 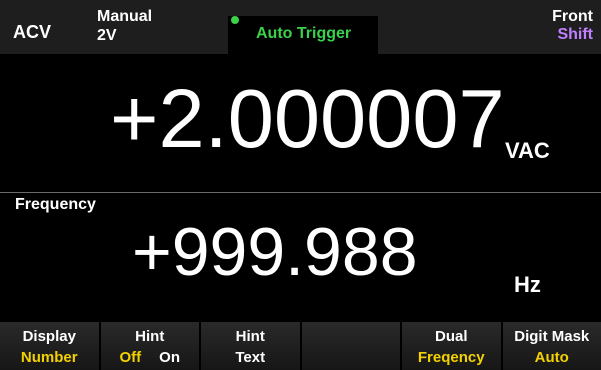 What do you see at coordinates (452, 346) in the screenshot?
I see `softkey-dual: Dual Freqency` at bounding box center [452, 346].